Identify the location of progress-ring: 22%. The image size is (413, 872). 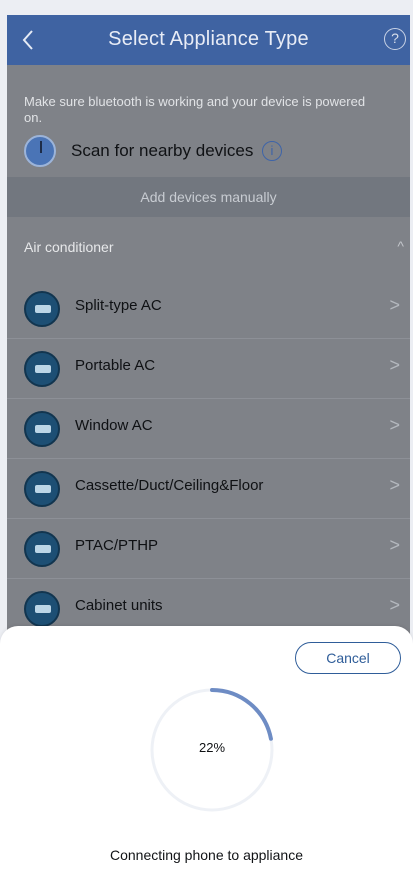
(212, 750).